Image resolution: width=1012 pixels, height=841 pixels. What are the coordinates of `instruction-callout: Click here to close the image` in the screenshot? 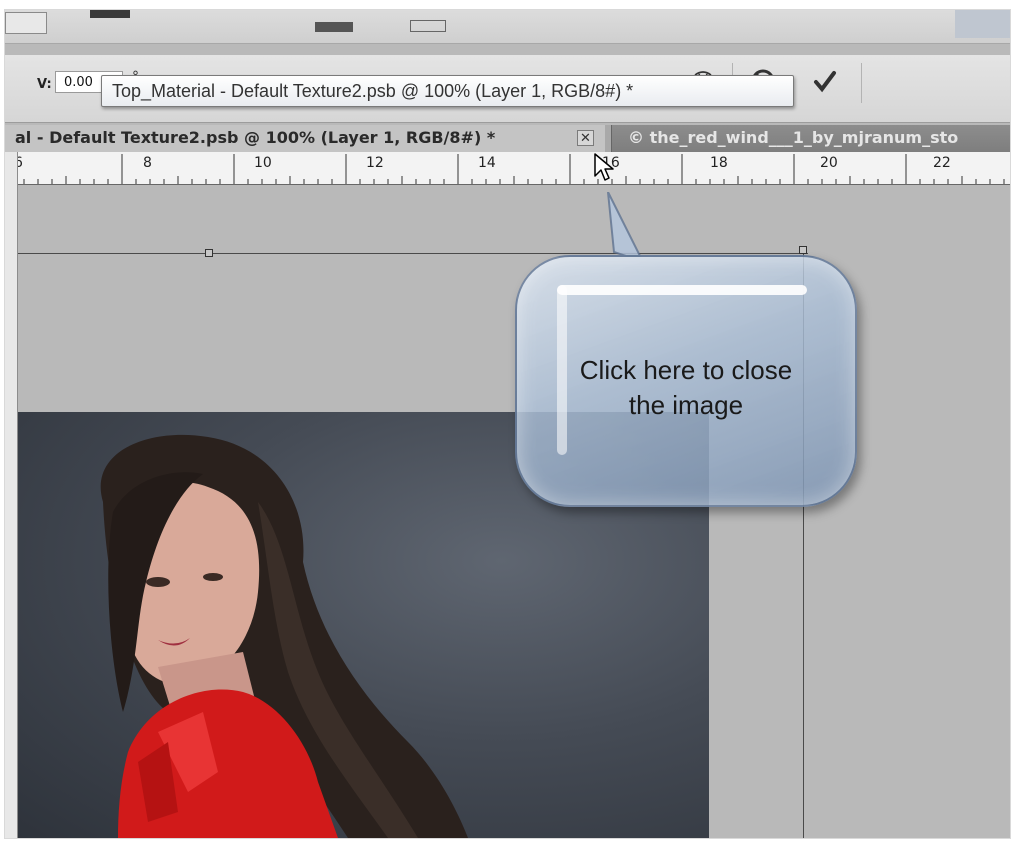 It's located at (686, 381).